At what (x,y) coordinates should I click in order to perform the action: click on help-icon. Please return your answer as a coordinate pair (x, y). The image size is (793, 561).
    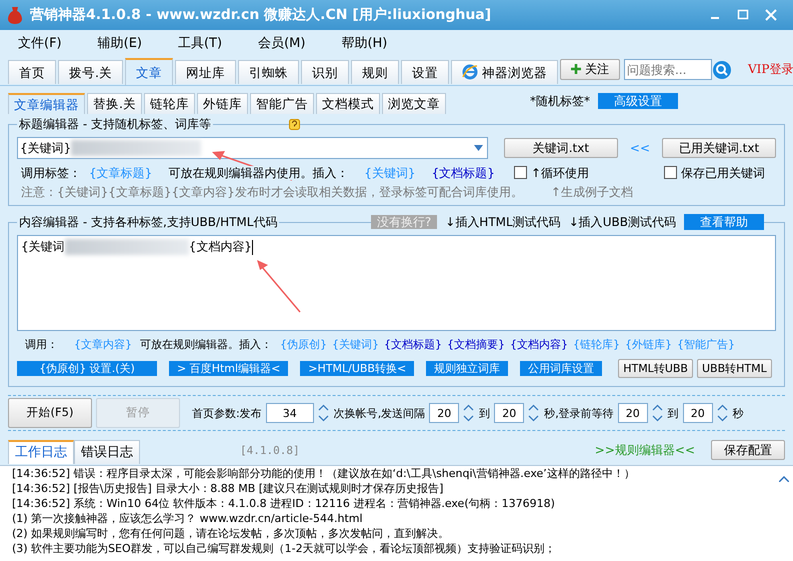
    Looking at the image, I should click on (294, 124).